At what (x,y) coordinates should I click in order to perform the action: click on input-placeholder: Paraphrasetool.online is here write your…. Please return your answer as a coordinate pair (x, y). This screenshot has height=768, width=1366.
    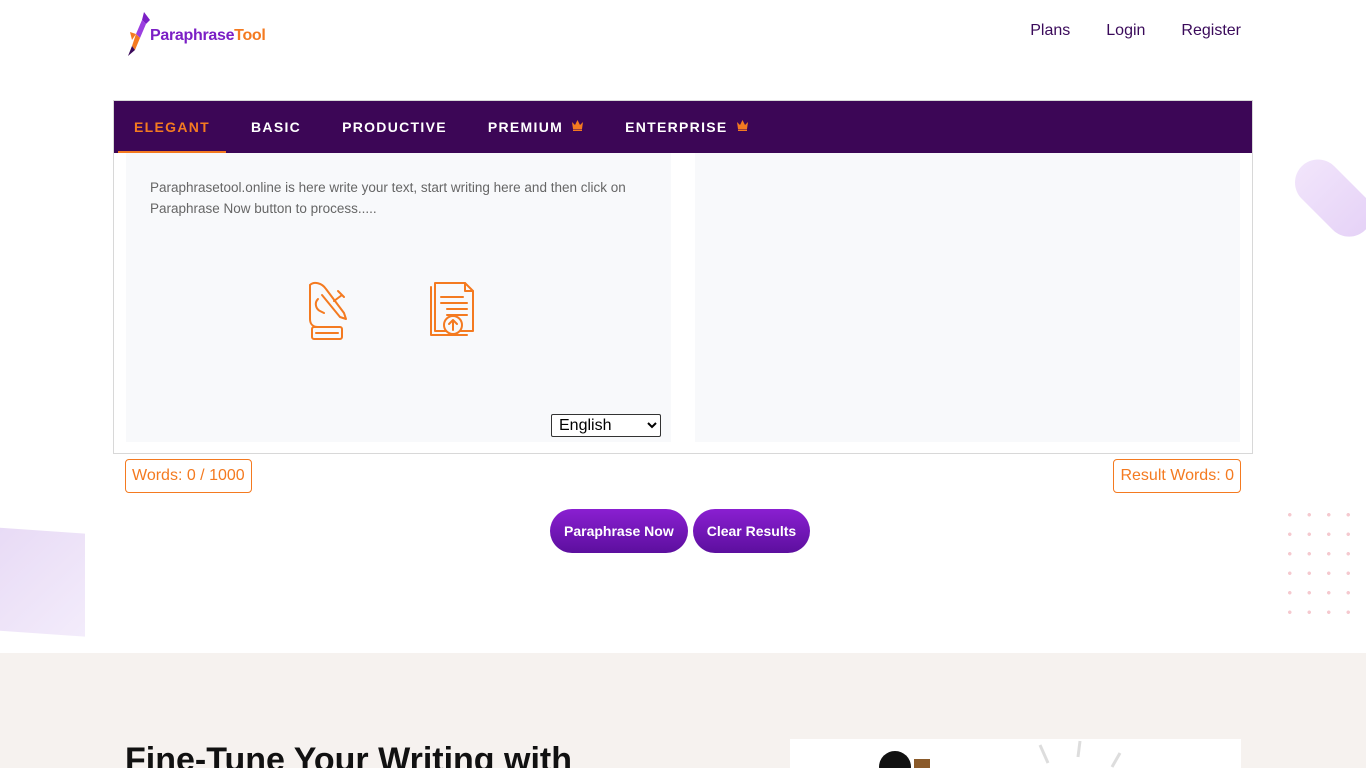
    Looking at the image, I should click on (388, 198).